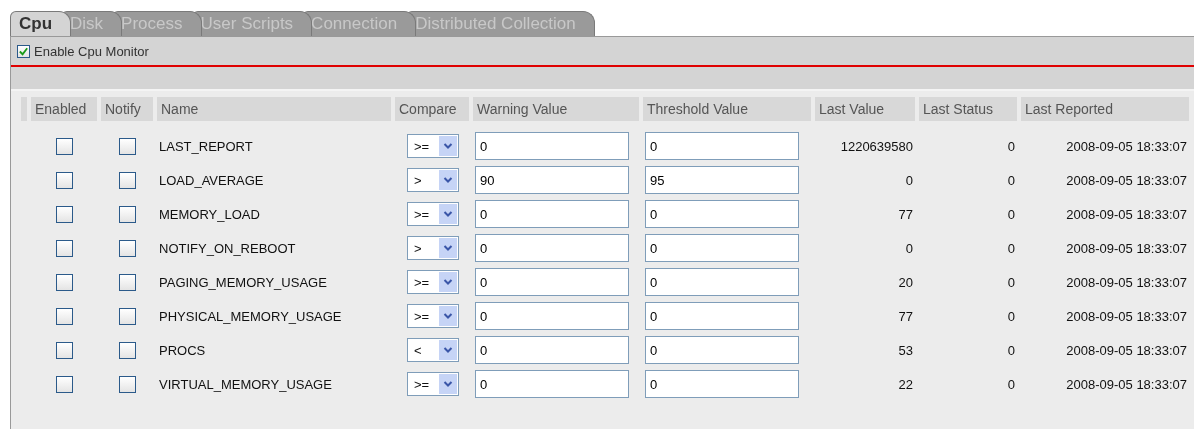 Image resolution: width=1194 pixels, height=429 pixels. What do you see at coordinates (905, 282) in the screenshot?
I see `table-cell: 20` at bounding box center [905, 282].